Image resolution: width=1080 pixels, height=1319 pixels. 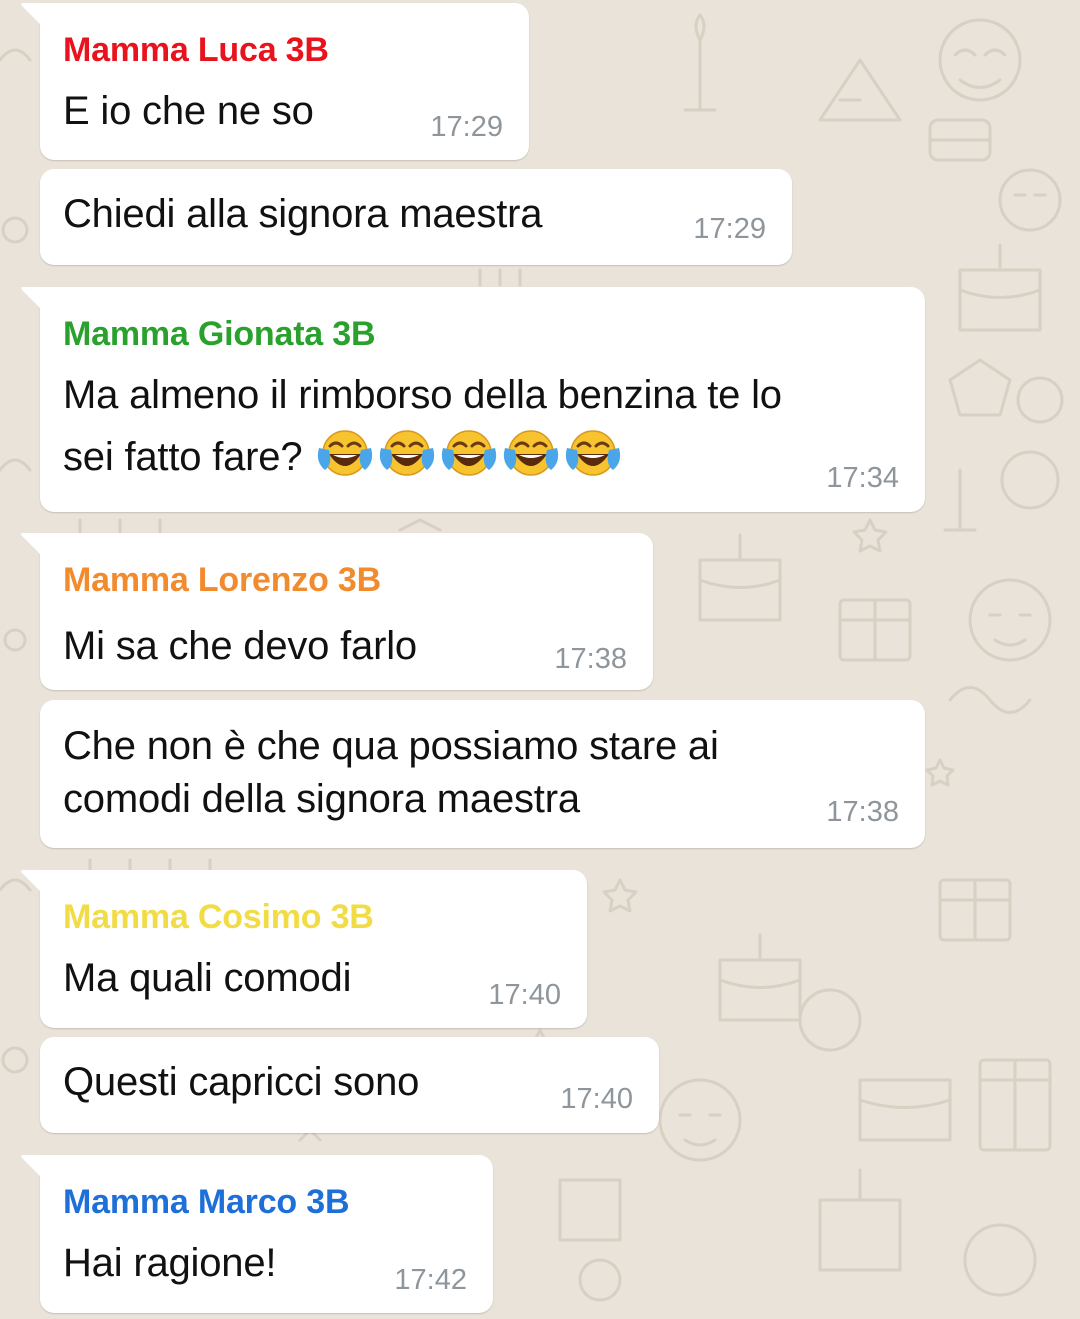 What do you see at coordinates (241, 1082) in the screenshot?
I see `message-text: Questi capricci sono` at bounding box center [241, 1082].